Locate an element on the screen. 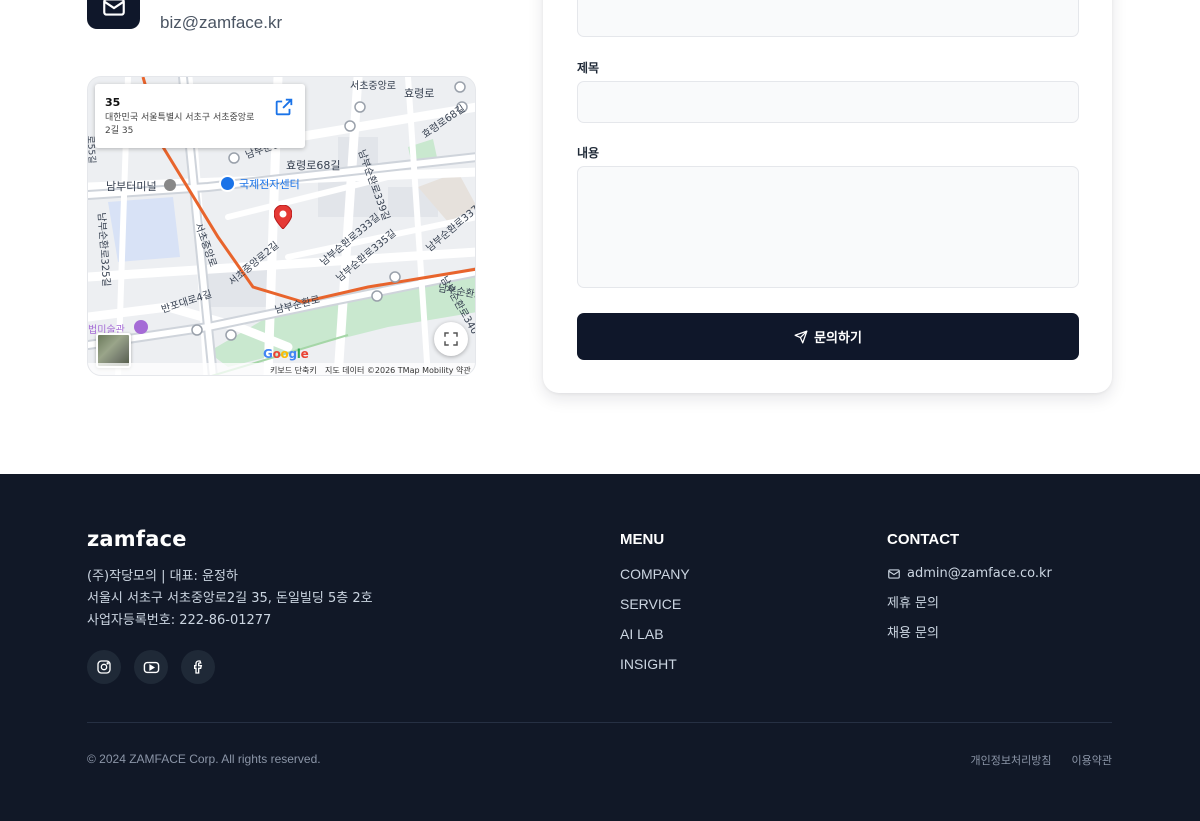 Image resolution: width=1200 pixels, height=821 pixels. company-address-line: 서울시 서초구 서초중앙로2길 35, 돈일빌딩 5층 2호 is located at coordinates (230, 598).